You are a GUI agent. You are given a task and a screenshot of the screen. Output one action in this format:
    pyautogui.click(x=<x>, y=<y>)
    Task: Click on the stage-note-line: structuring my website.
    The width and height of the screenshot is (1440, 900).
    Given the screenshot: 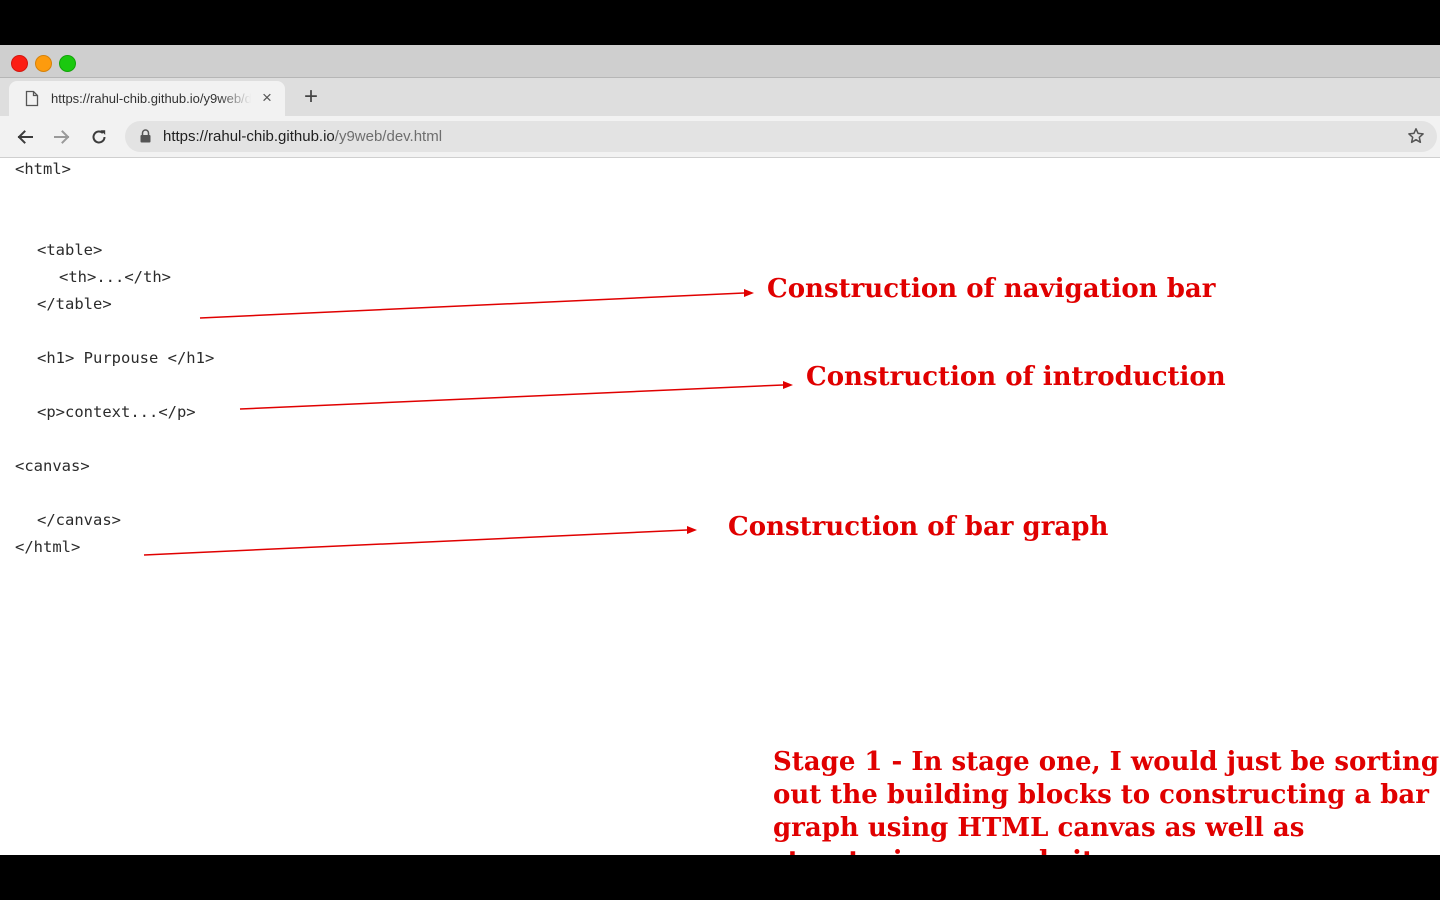 What is the action you would take?
    pyautogui.click(x=1098, y=850)
    